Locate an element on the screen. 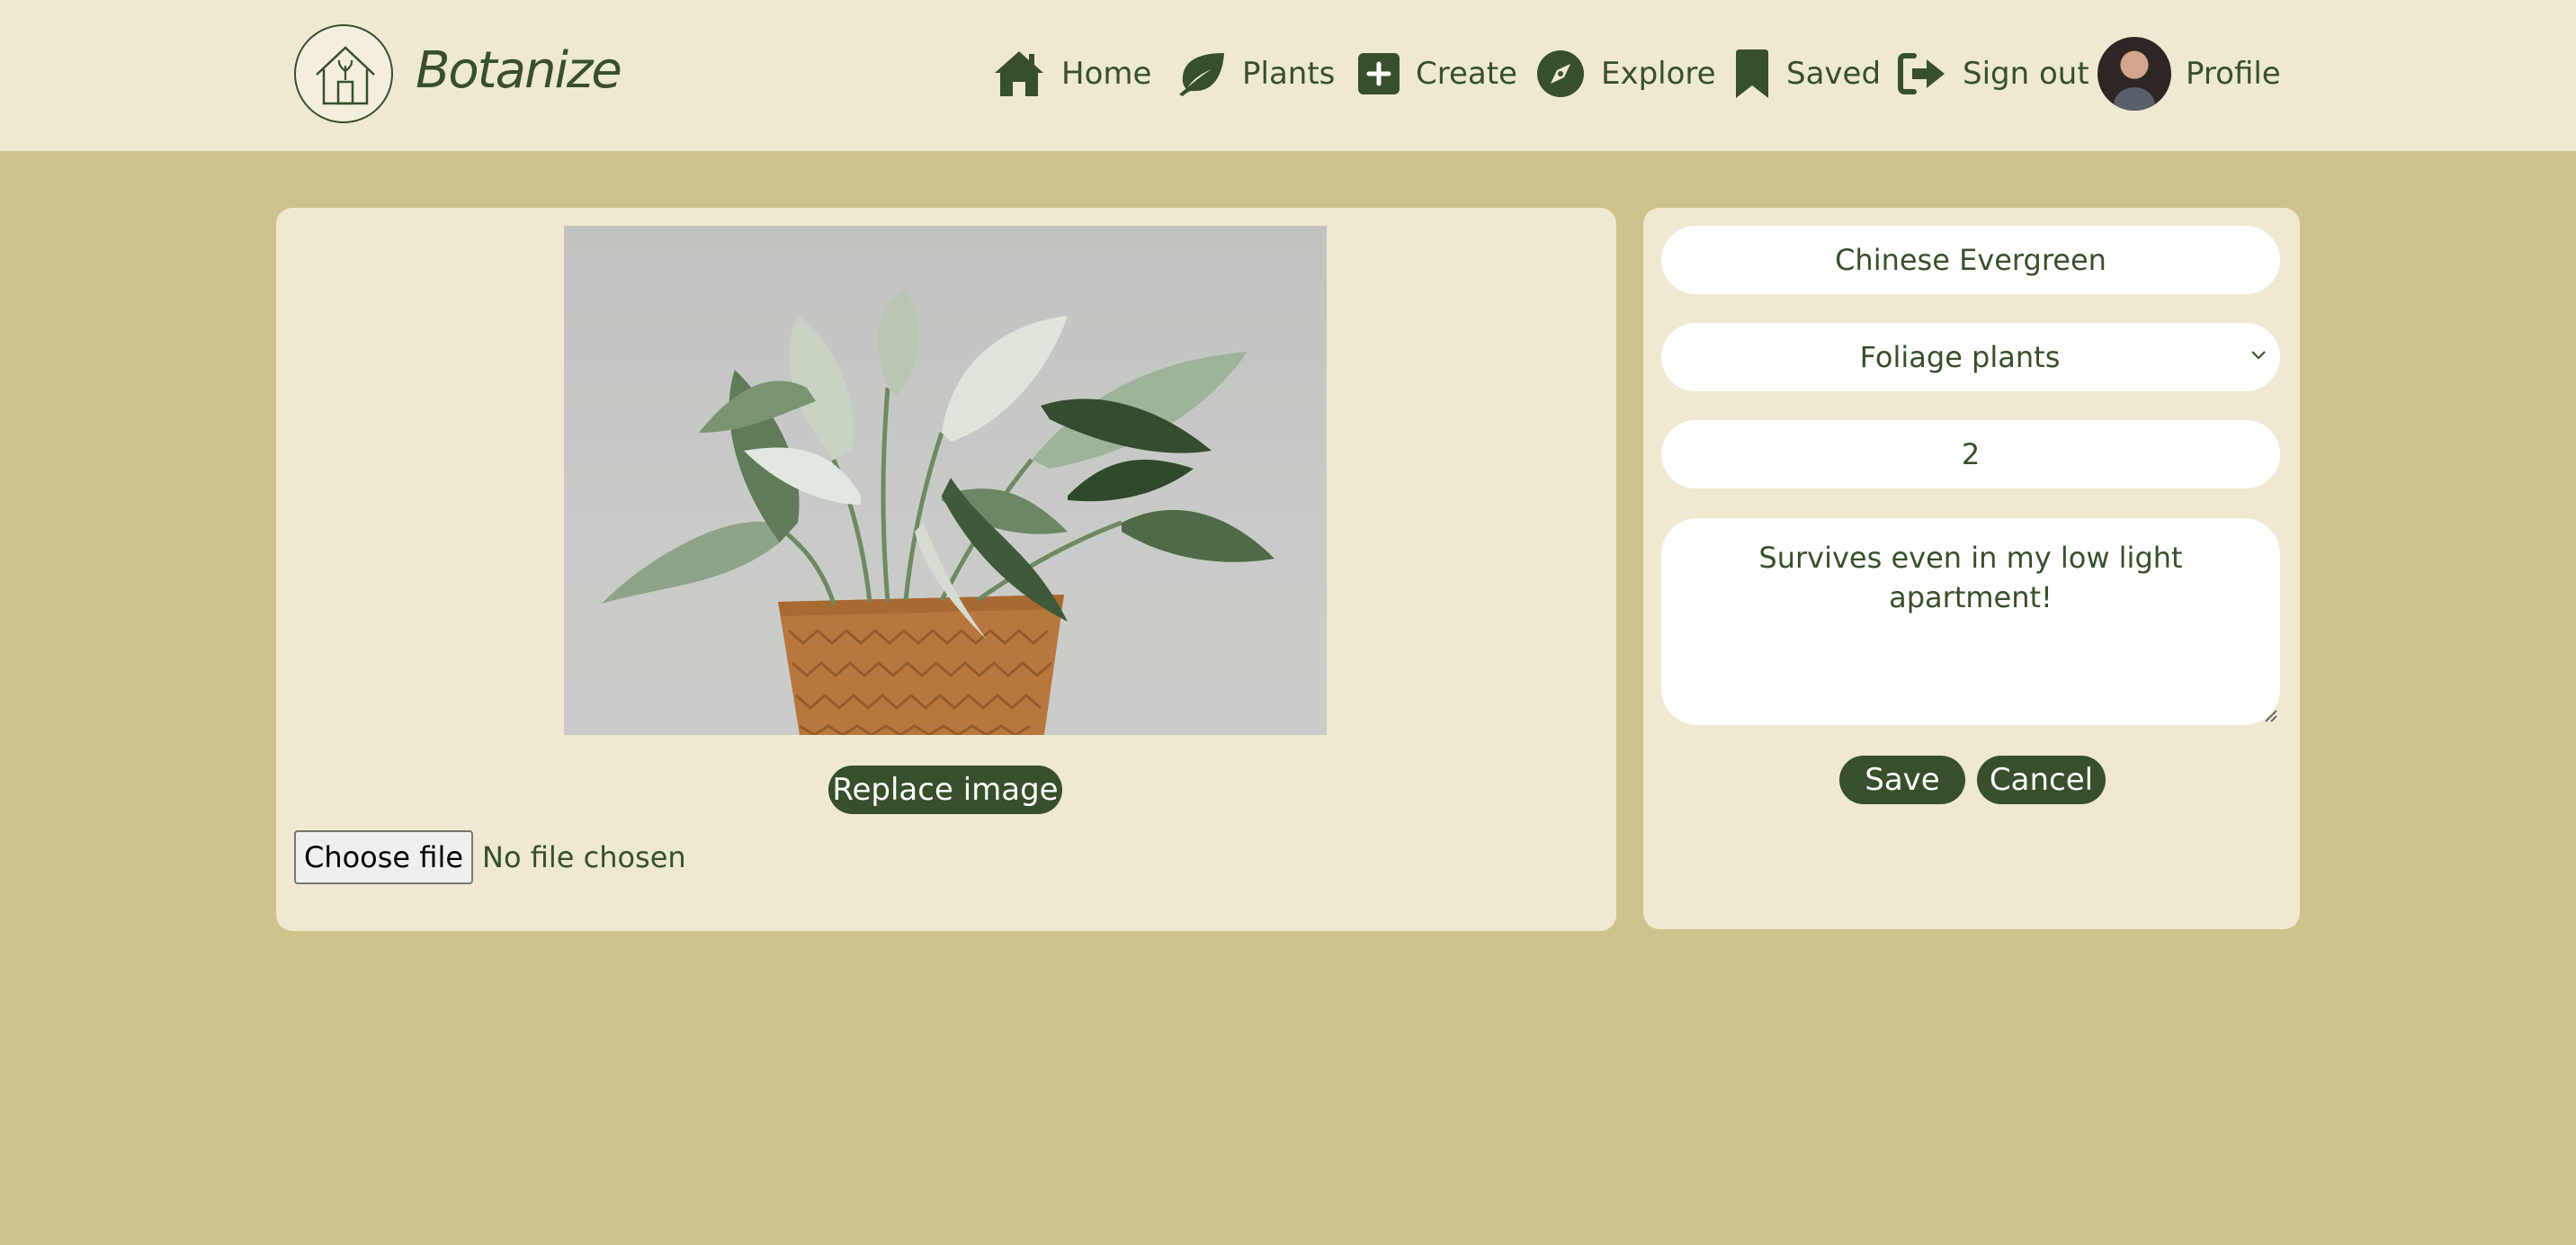 This screenshot has width=2576, height=1245. nav-plants: Plants is located at coordinates (1255, 74).